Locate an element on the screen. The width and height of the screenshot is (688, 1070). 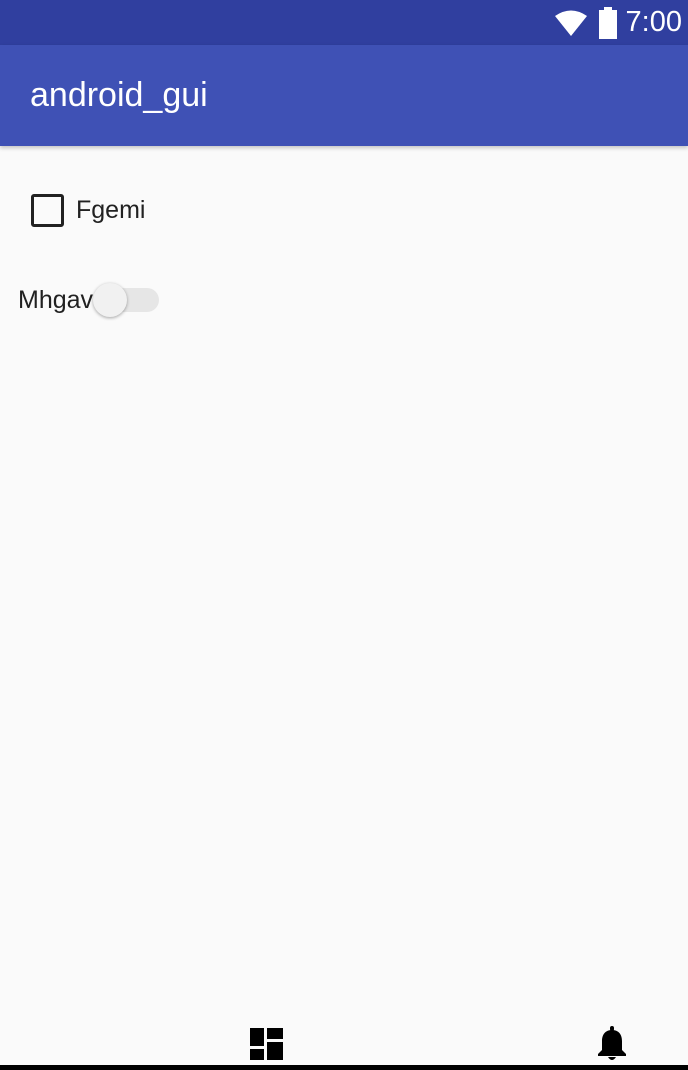
wifi-icon is located at coordinates (570, 23).